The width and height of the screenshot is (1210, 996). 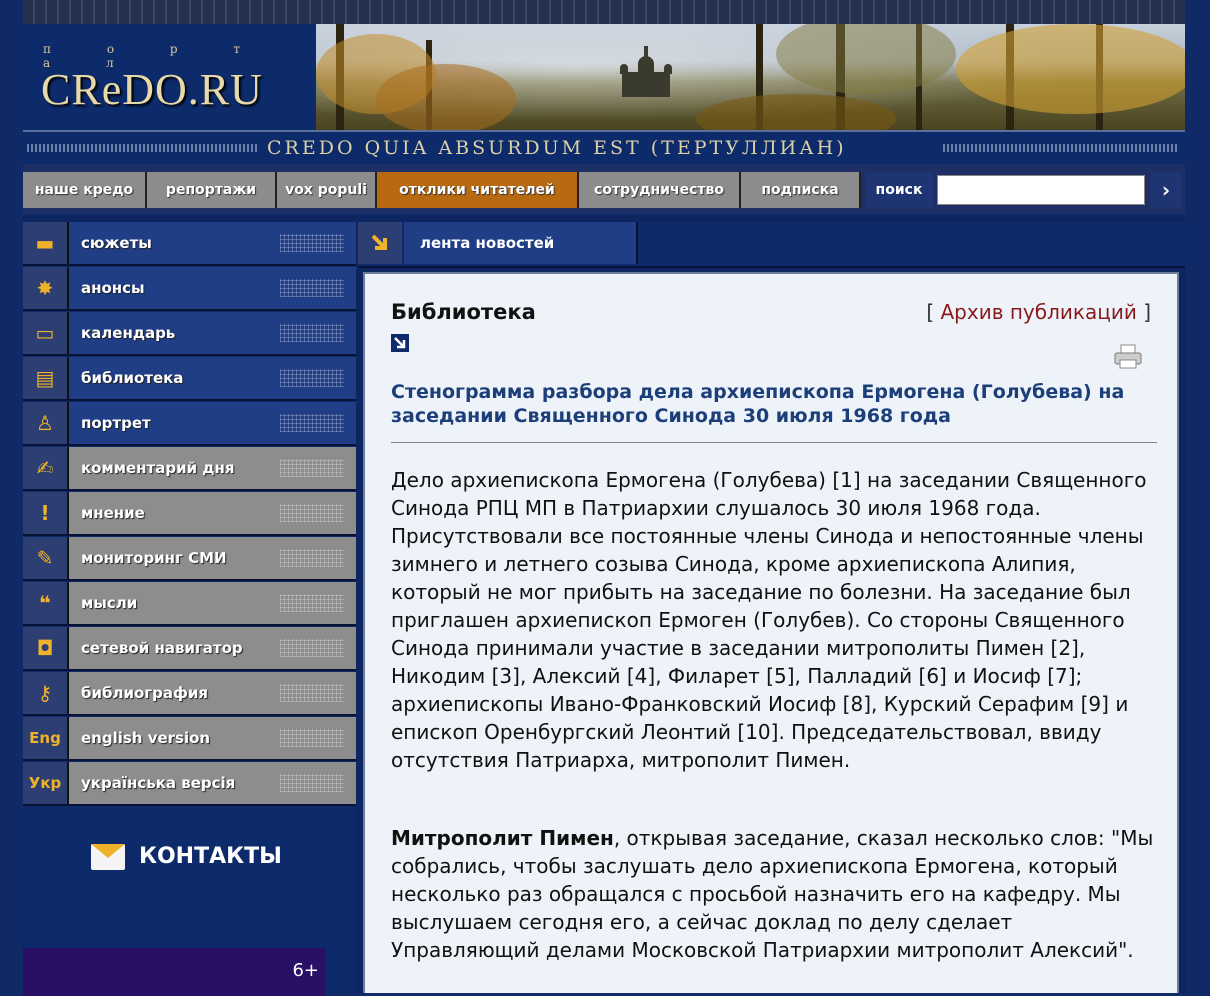 I want to click on sidebar-item-net-navigator: ◘ сетевой навигатор, so click(x=189, y=649).